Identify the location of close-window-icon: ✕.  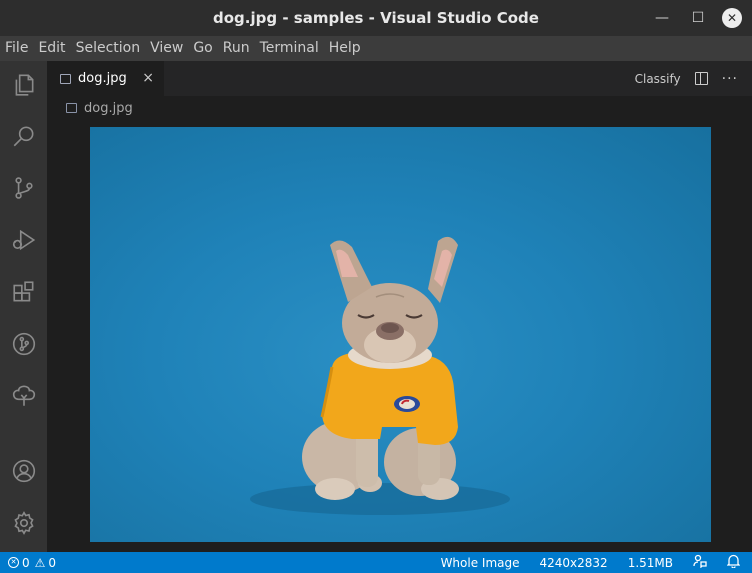
(732, 18).